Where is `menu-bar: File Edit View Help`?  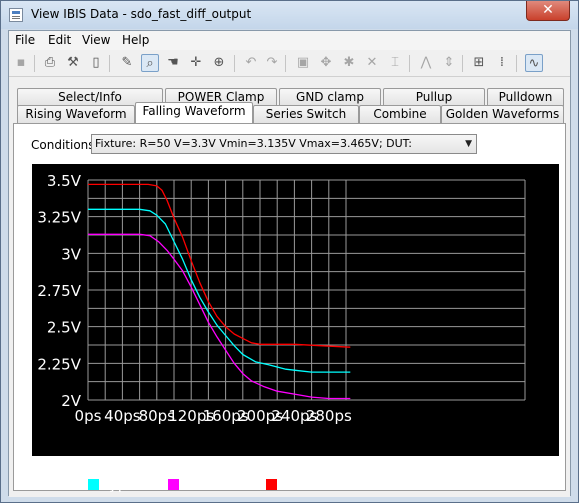
menu-bar: File Edit View Help is located at coordinates (289, 40).